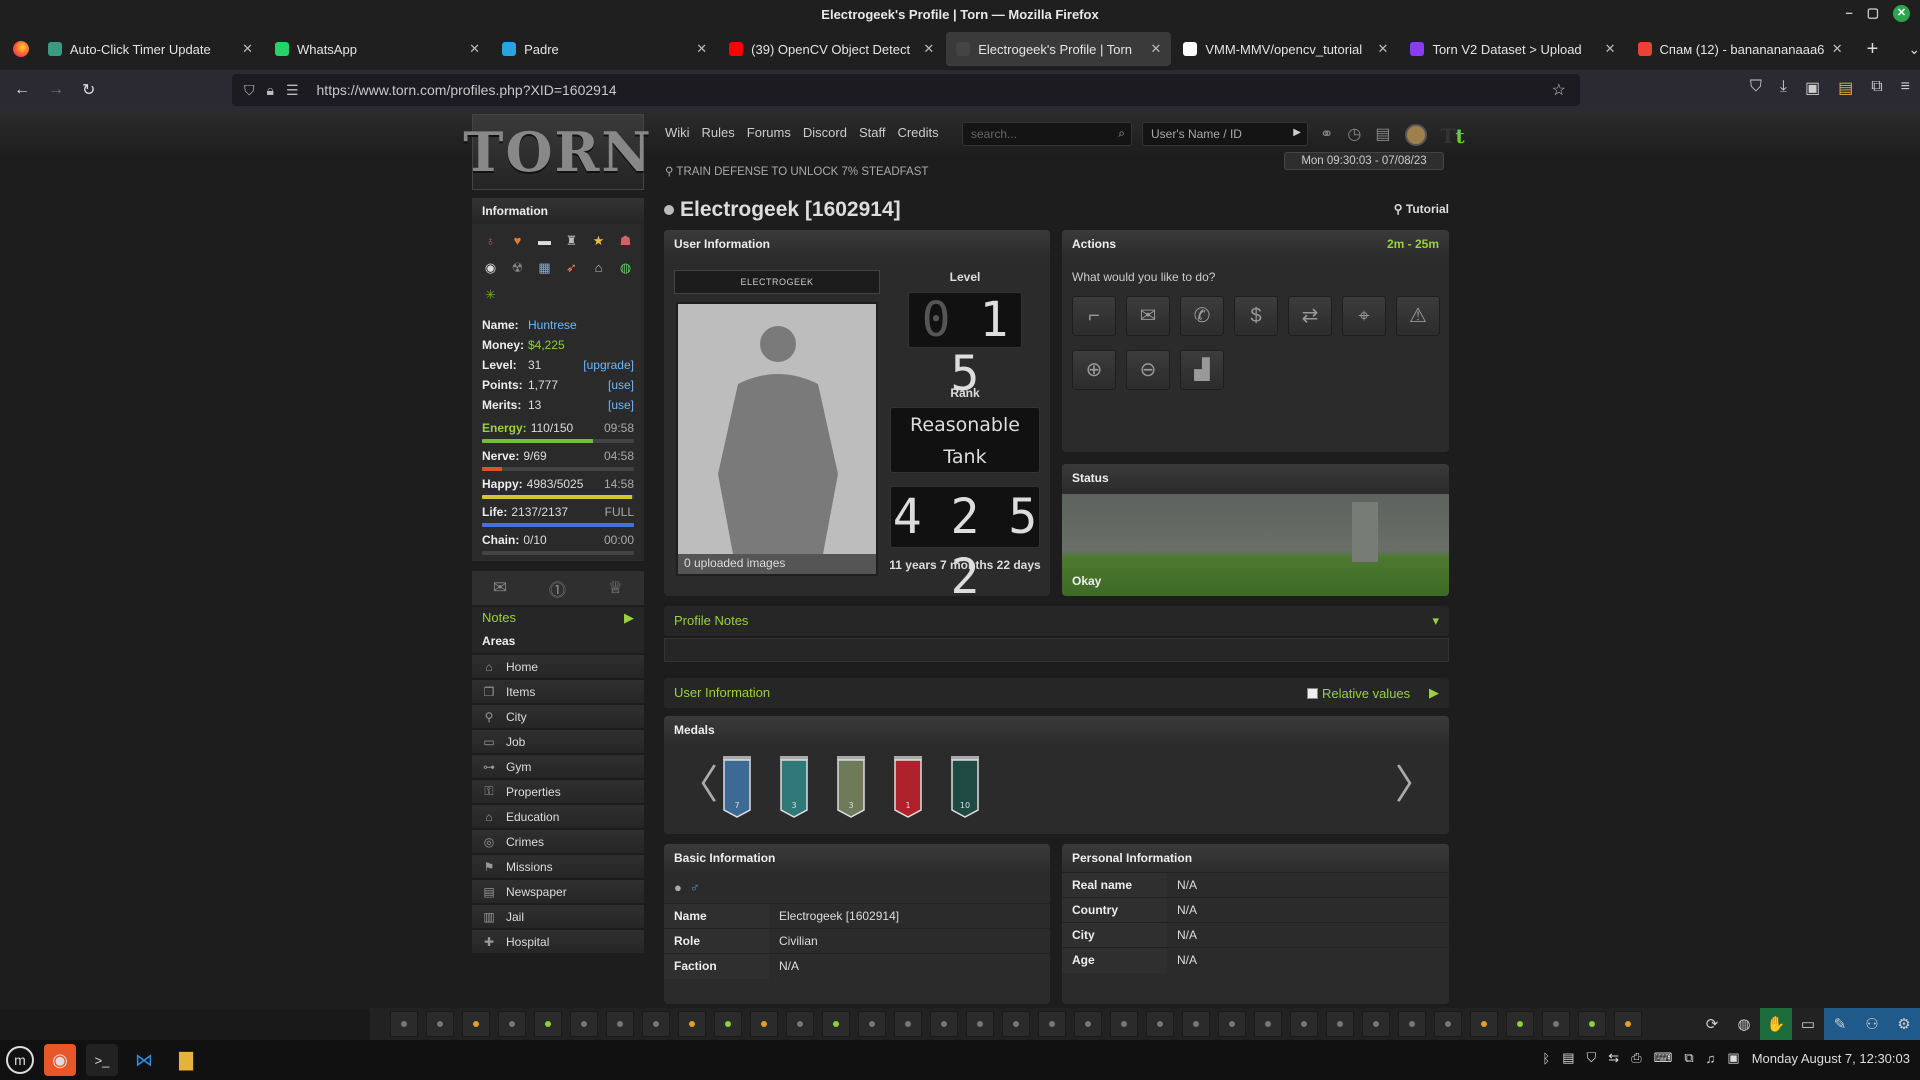  What do you see at coordinates (581, 345) in the screenshot?
I see `money-value: $4,225` at bounding box center [581, 345].